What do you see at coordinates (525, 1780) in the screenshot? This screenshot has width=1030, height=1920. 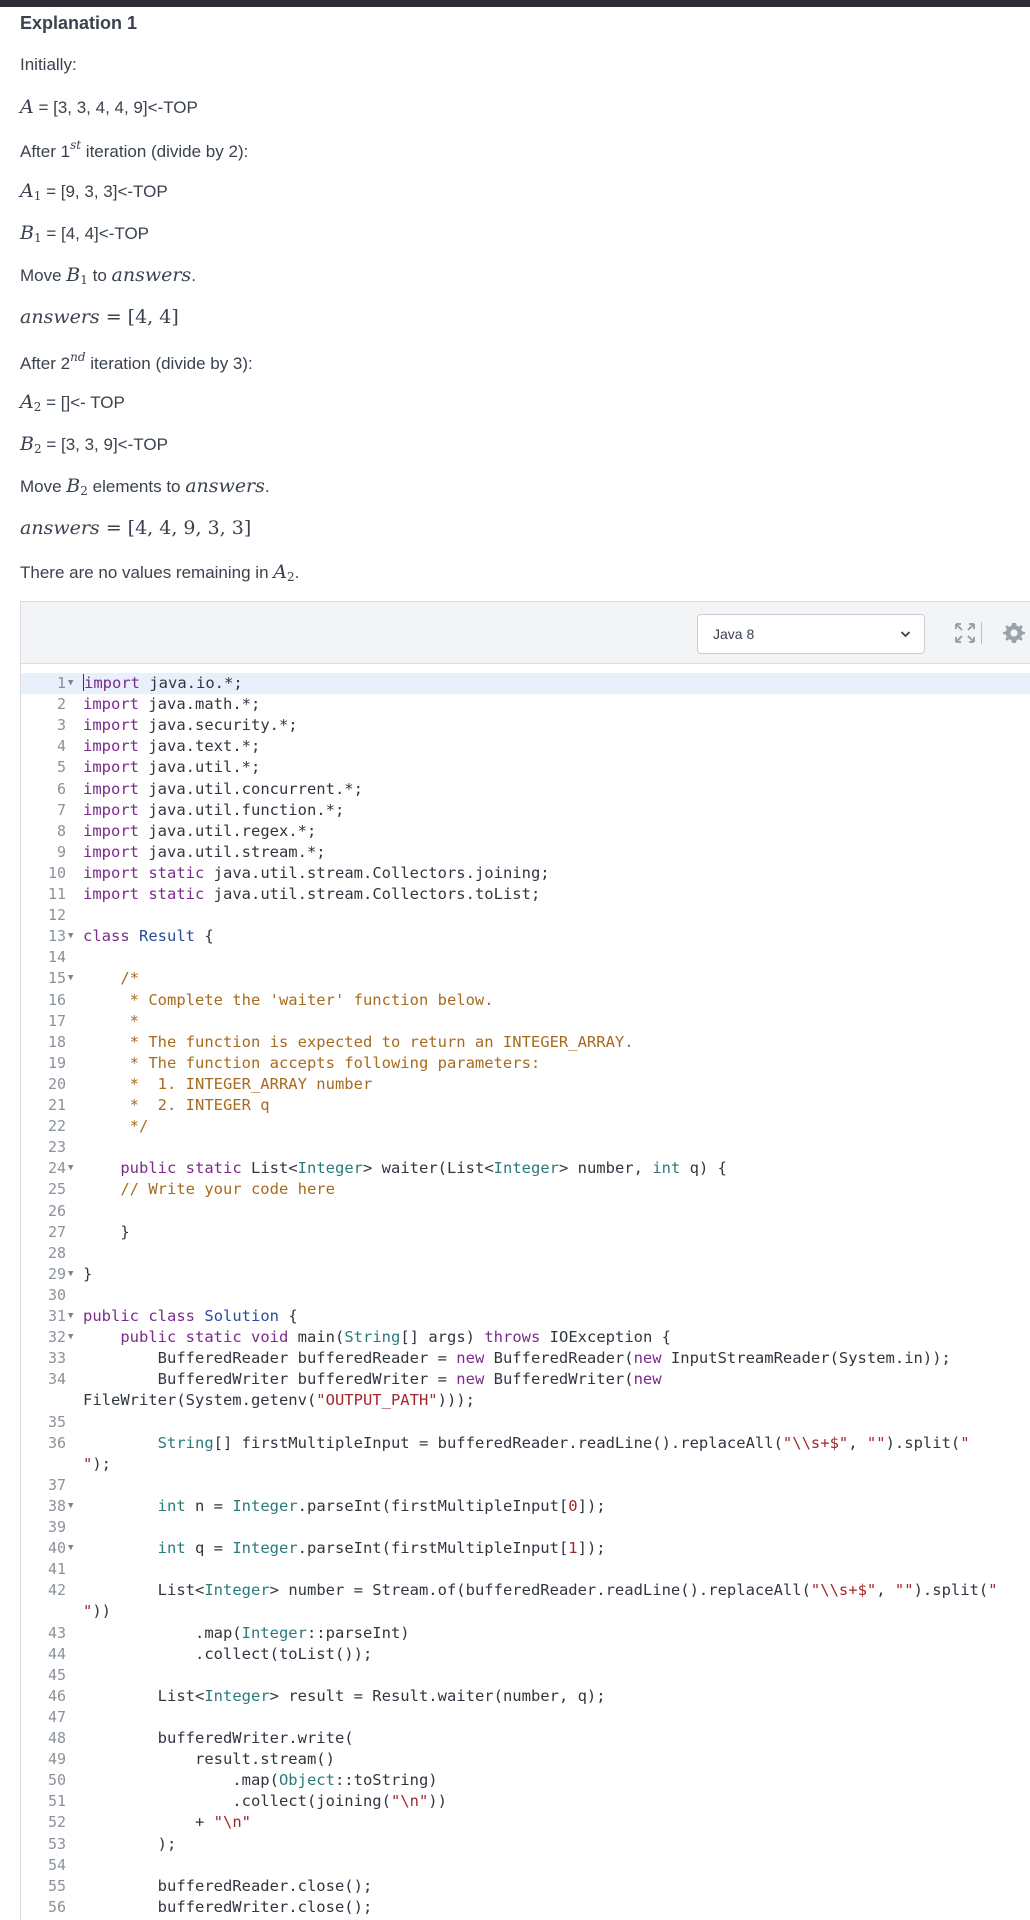 I see `code-line: 50 .map(Object::toString)` at bounding box center [525, 1780].